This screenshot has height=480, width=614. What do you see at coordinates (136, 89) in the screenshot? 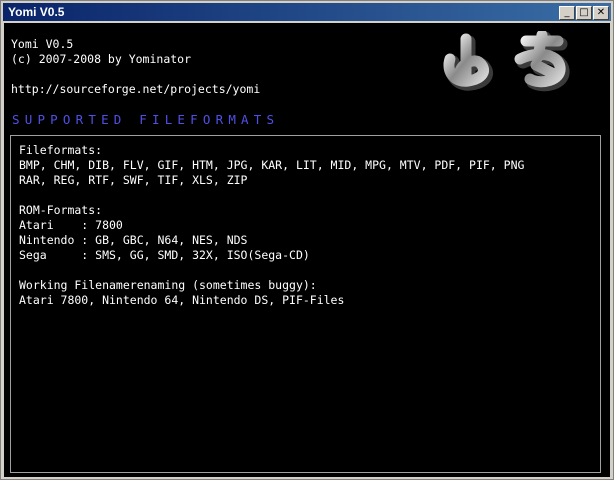
I see `project-url: http://sourceforge.net/projects/yomi` at bounding box center [136, 89].